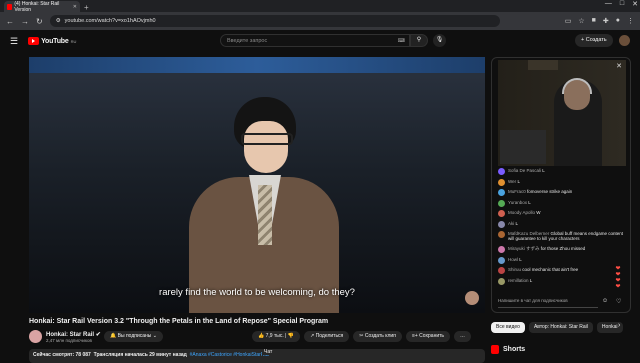 This screenshot has width=640, height=363. Describe the element at coordinates (140, 355) in the screenshot. I see `stream-started: Трансляция началась 29 минут назад` at that location.